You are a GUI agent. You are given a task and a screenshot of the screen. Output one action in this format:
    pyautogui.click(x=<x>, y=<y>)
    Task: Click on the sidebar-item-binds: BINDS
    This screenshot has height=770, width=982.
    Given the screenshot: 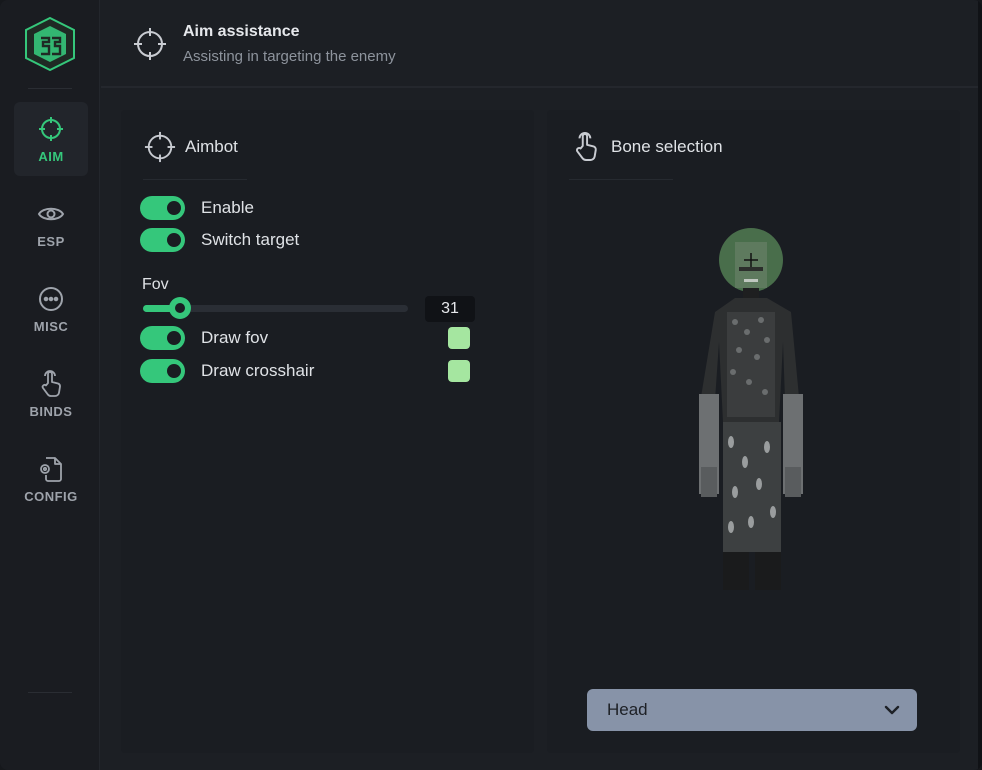 What is the action you would take?
    pyautogui.click(x=51, y=394)
    